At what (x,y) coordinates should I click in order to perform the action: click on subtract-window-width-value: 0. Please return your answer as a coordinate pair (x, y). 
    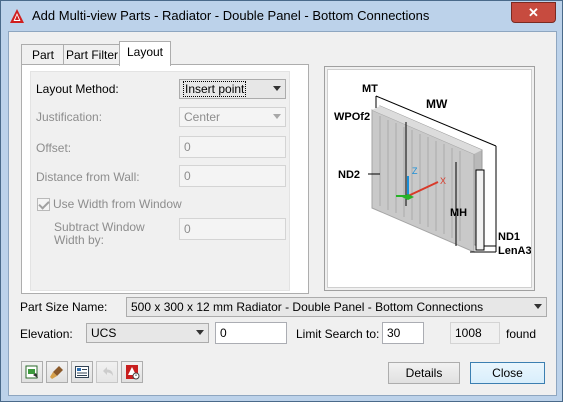
    Looking at the image, I should click on (187, 229).